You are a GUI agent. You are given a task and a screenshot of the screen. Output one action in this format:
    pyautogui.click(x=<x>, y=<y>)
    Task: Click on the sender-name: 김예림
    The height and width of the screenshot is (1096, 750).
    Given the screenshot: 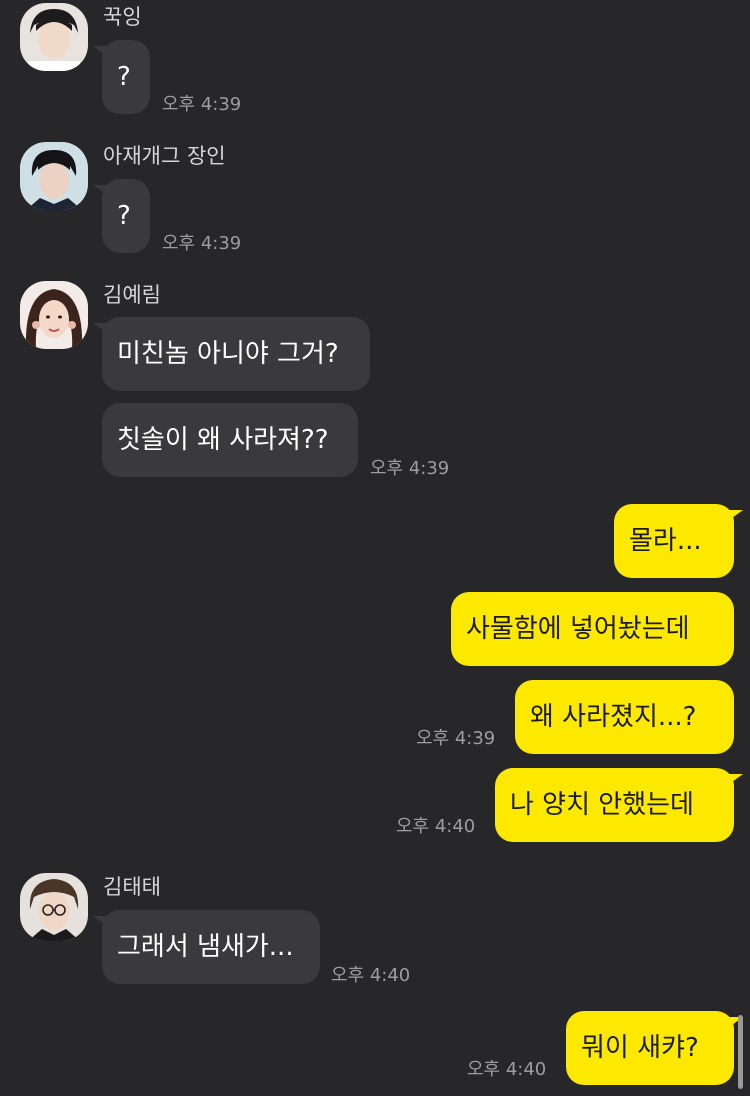 What is the action you would take?
    pyautogui.click(x=132, y=295)
    